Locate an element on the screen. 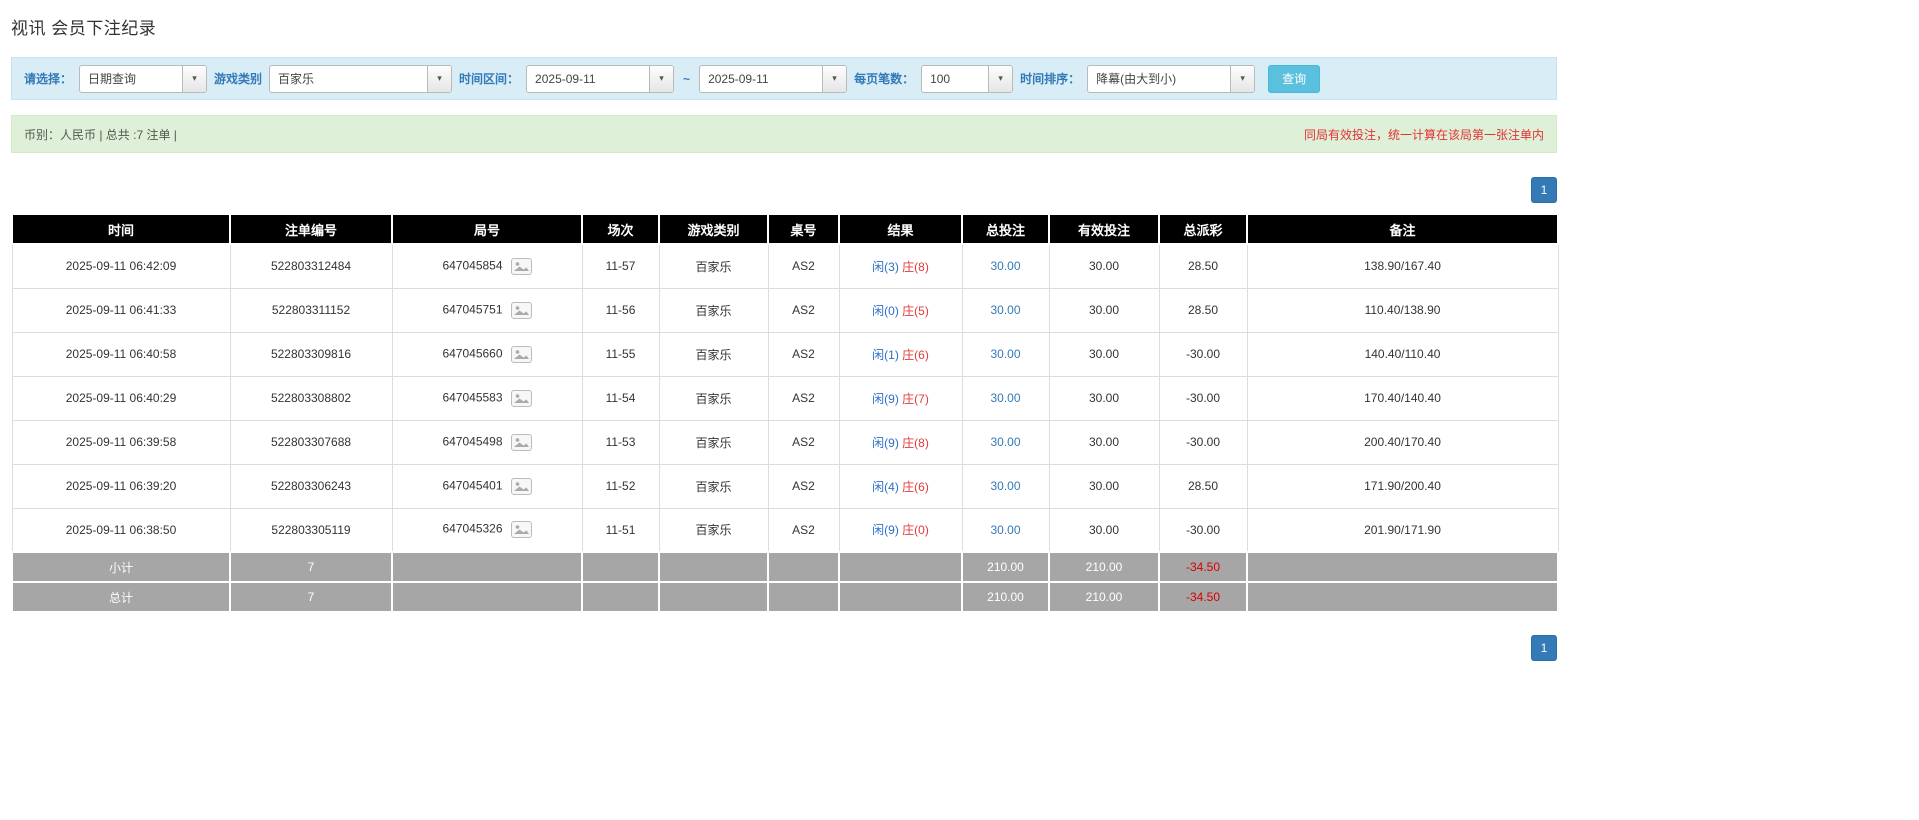 The width and height of the screenshot is (1919, 820). column-header: 场次 is located at coordinates (620, 229).